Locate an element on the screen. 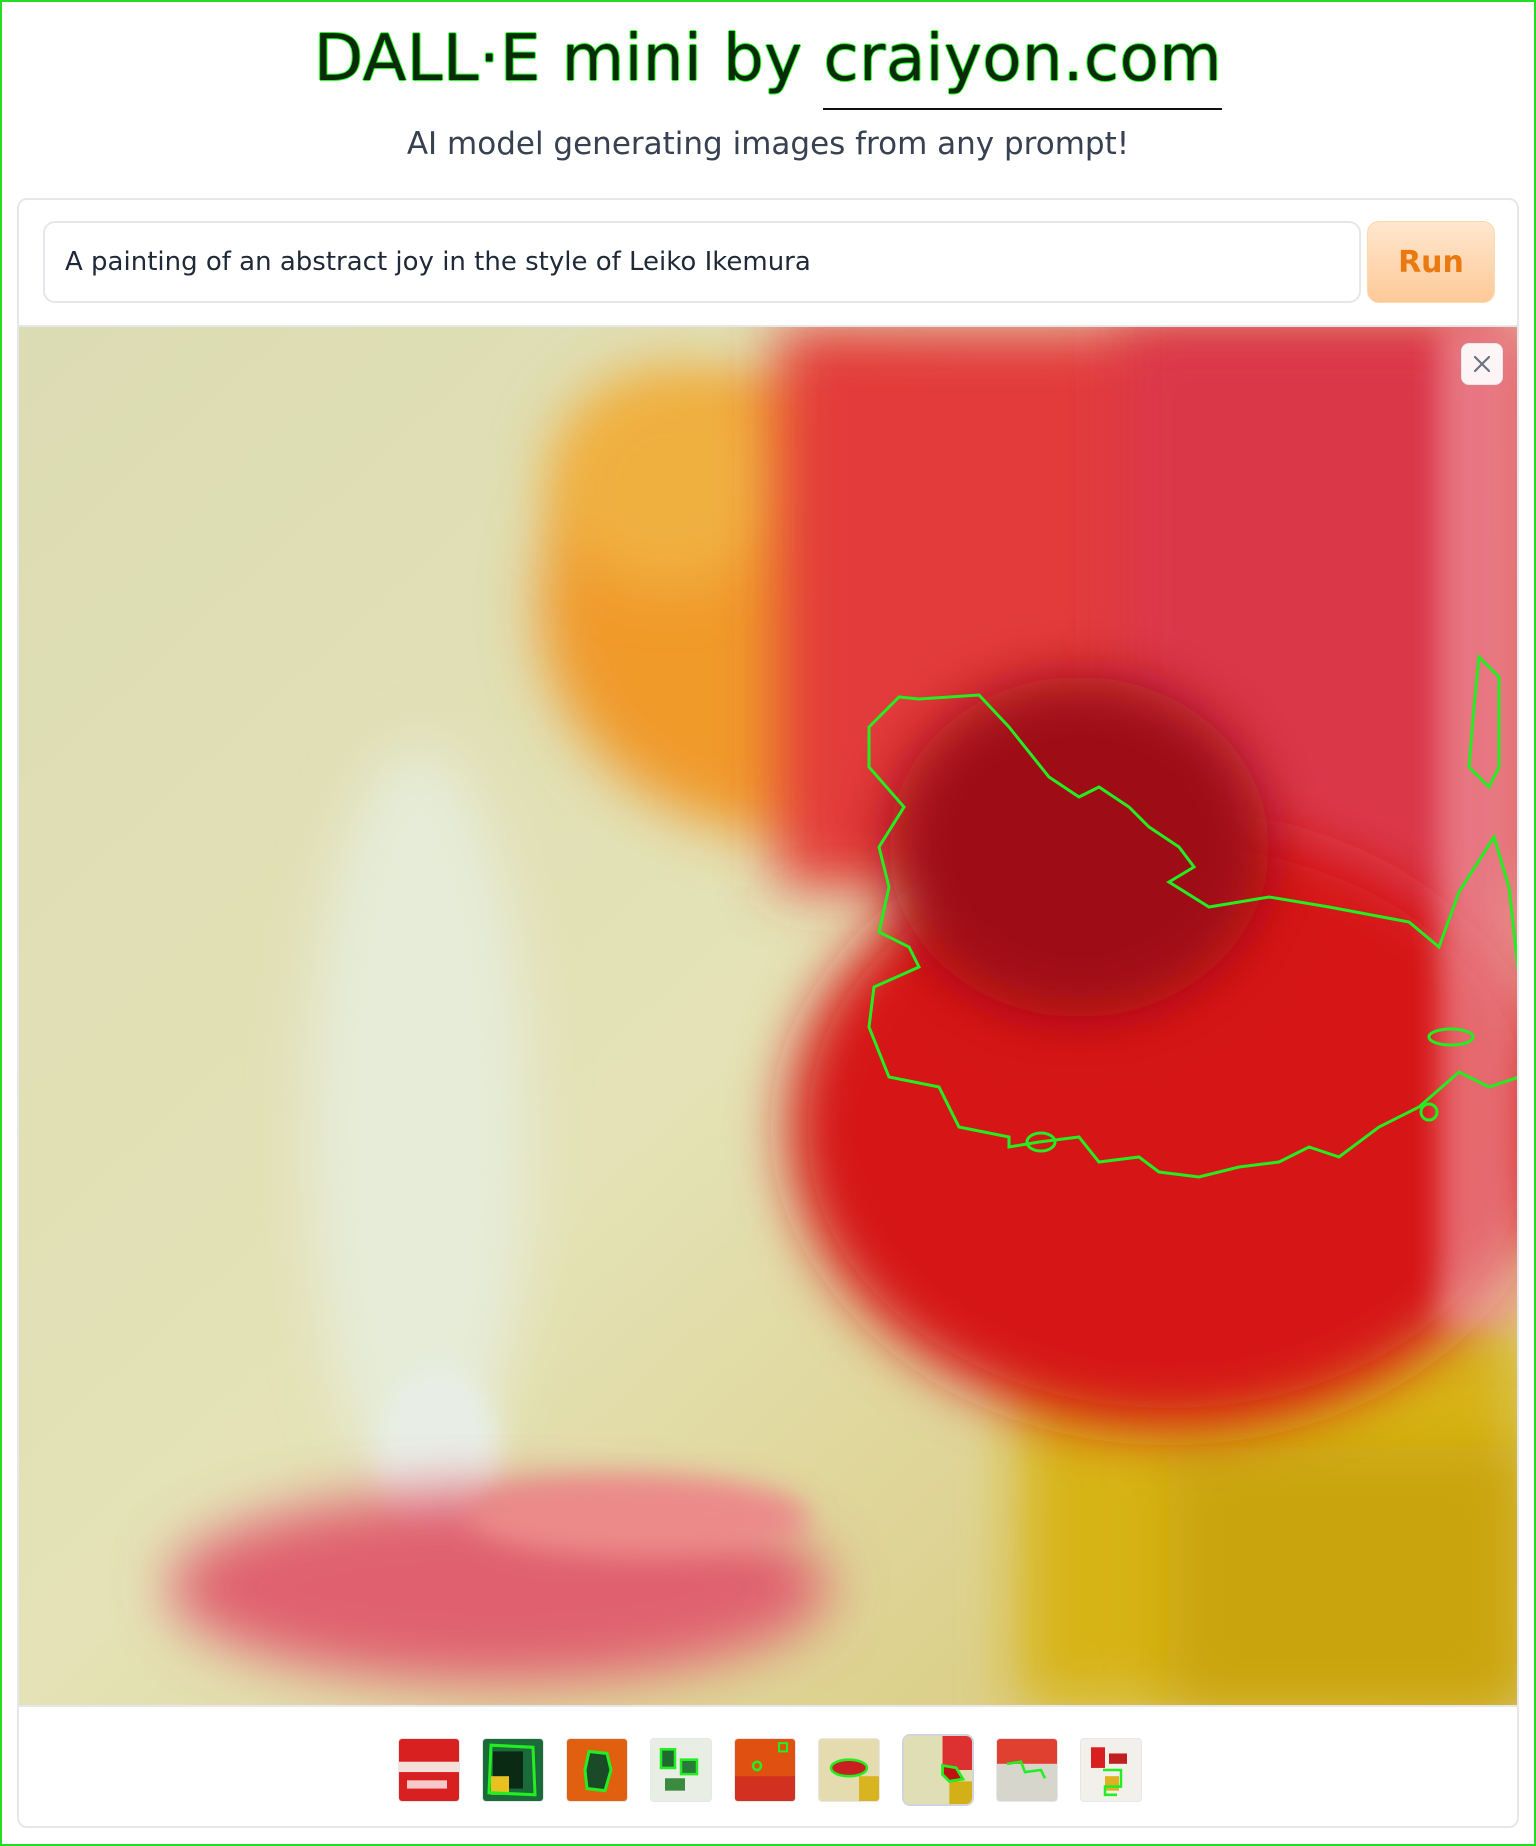  craiyon-link: craiyon.com is located at coordinates (1023, 66).